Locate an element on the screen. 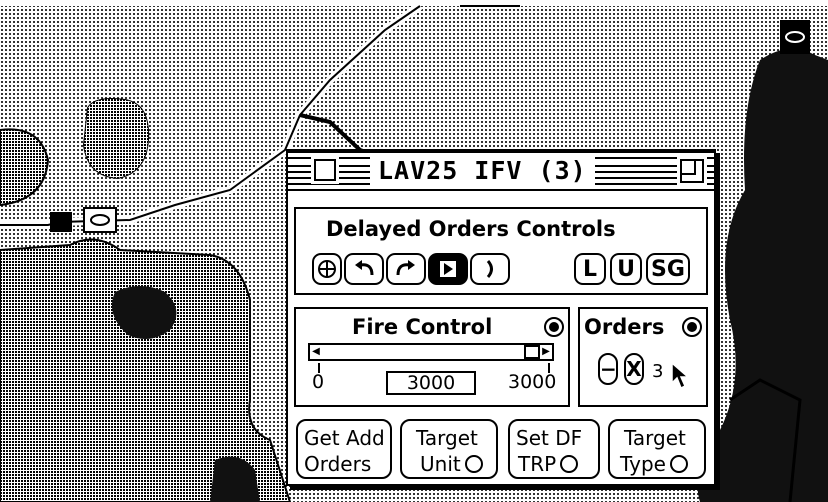 The image size is (828, 502). title-bar: LAV25 IFV (3) is located at coordinates (501, 171).